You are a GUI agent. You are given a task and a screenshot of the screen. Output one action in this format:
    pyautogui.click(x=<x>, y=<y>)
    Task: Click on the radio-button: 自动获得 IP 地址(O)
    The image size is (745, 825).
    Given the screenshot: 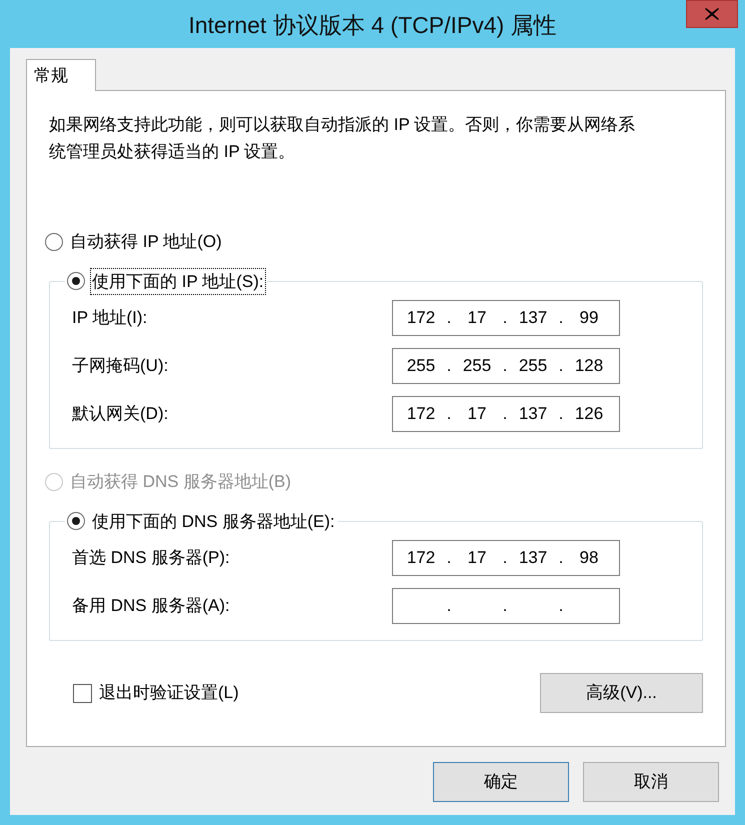 What is the action you would take?
    pyautogui.click(x=134, y=241)
    